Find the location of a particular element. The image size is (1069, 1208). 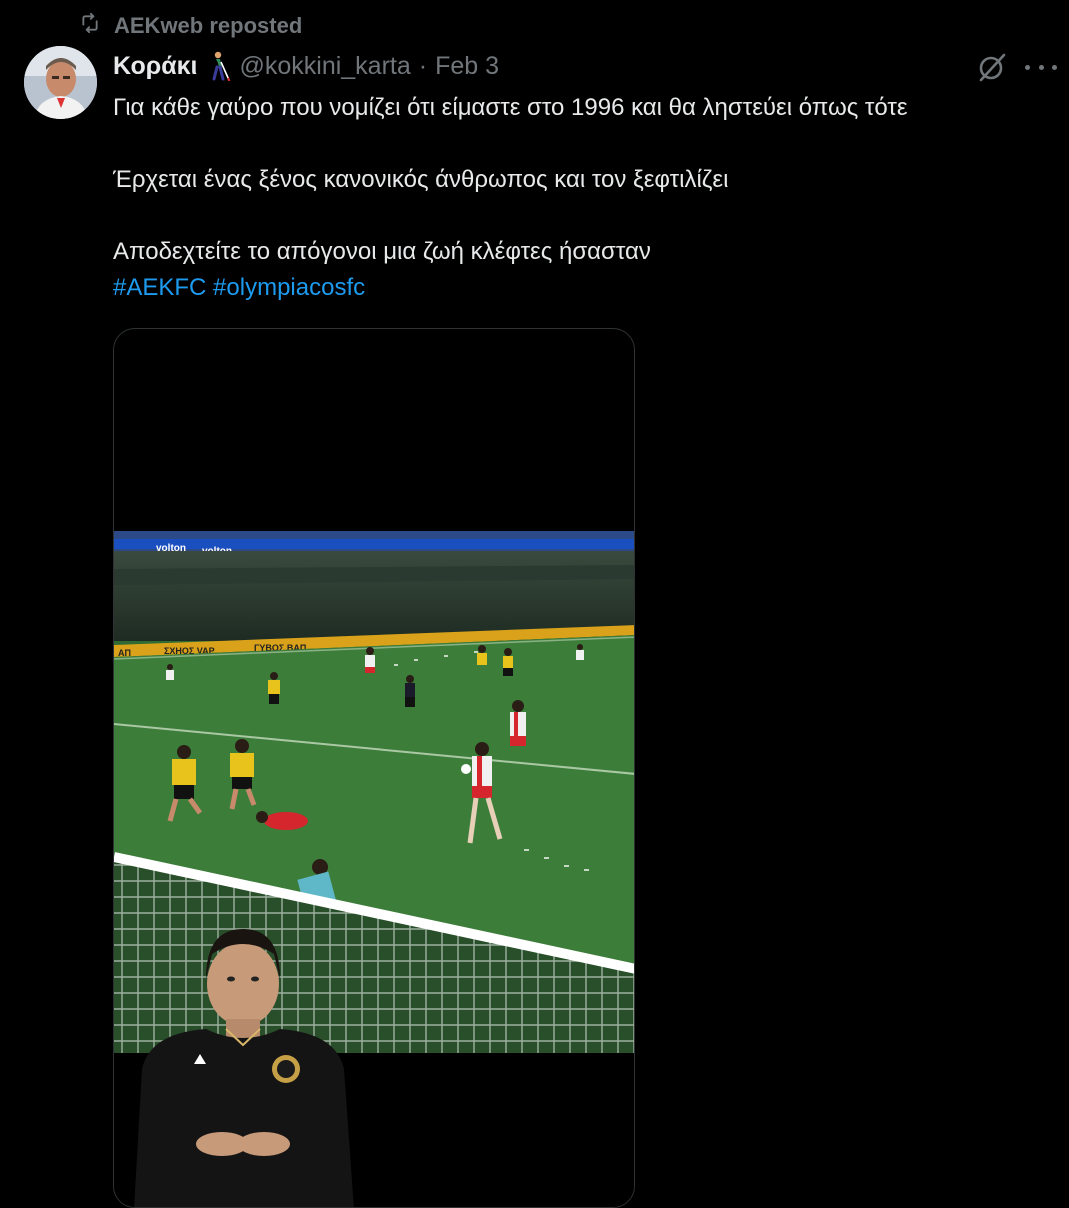

avatar is located at coordinates (60, 82).